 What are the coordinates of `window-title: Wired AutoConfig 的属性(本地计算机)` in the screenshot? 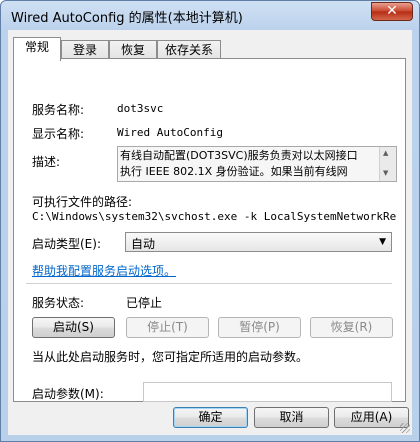 It's located at (127, 18).